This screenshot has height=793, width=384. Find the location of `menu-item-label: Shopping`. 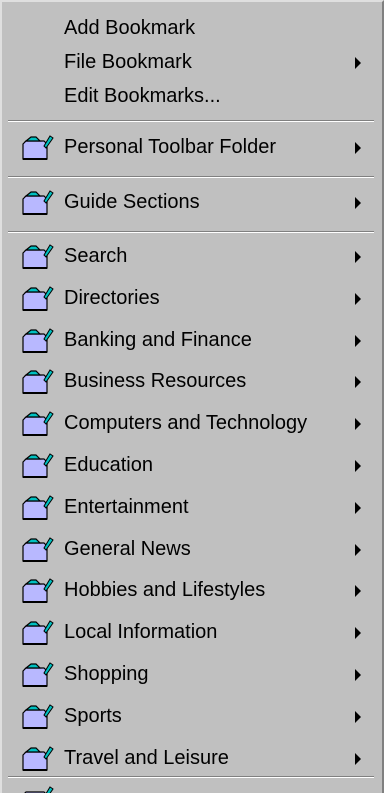

menu-item-label: Shopping is located at coordinates (106, 674).